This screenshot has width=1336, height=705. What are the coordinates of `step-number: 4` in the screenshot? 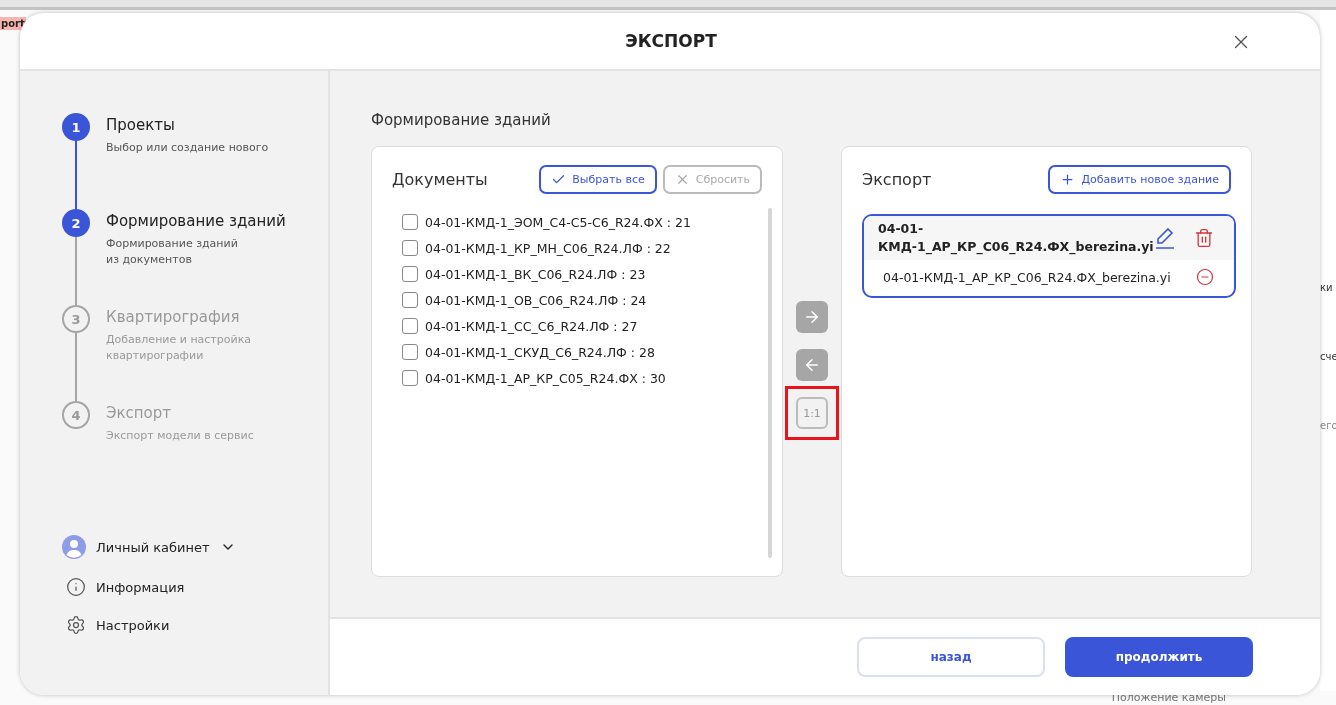 It's located at (76, 415).